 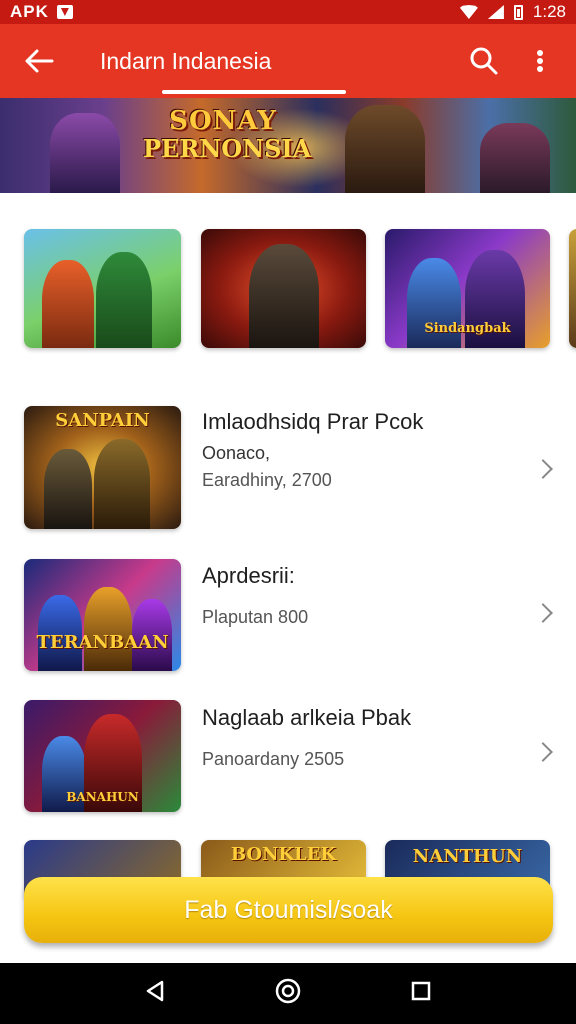 What do you see at coordinates (236, 453) in the screenshot?
I see `list-item-subtitle: Oonaco,` at bounding box center [236, 453].